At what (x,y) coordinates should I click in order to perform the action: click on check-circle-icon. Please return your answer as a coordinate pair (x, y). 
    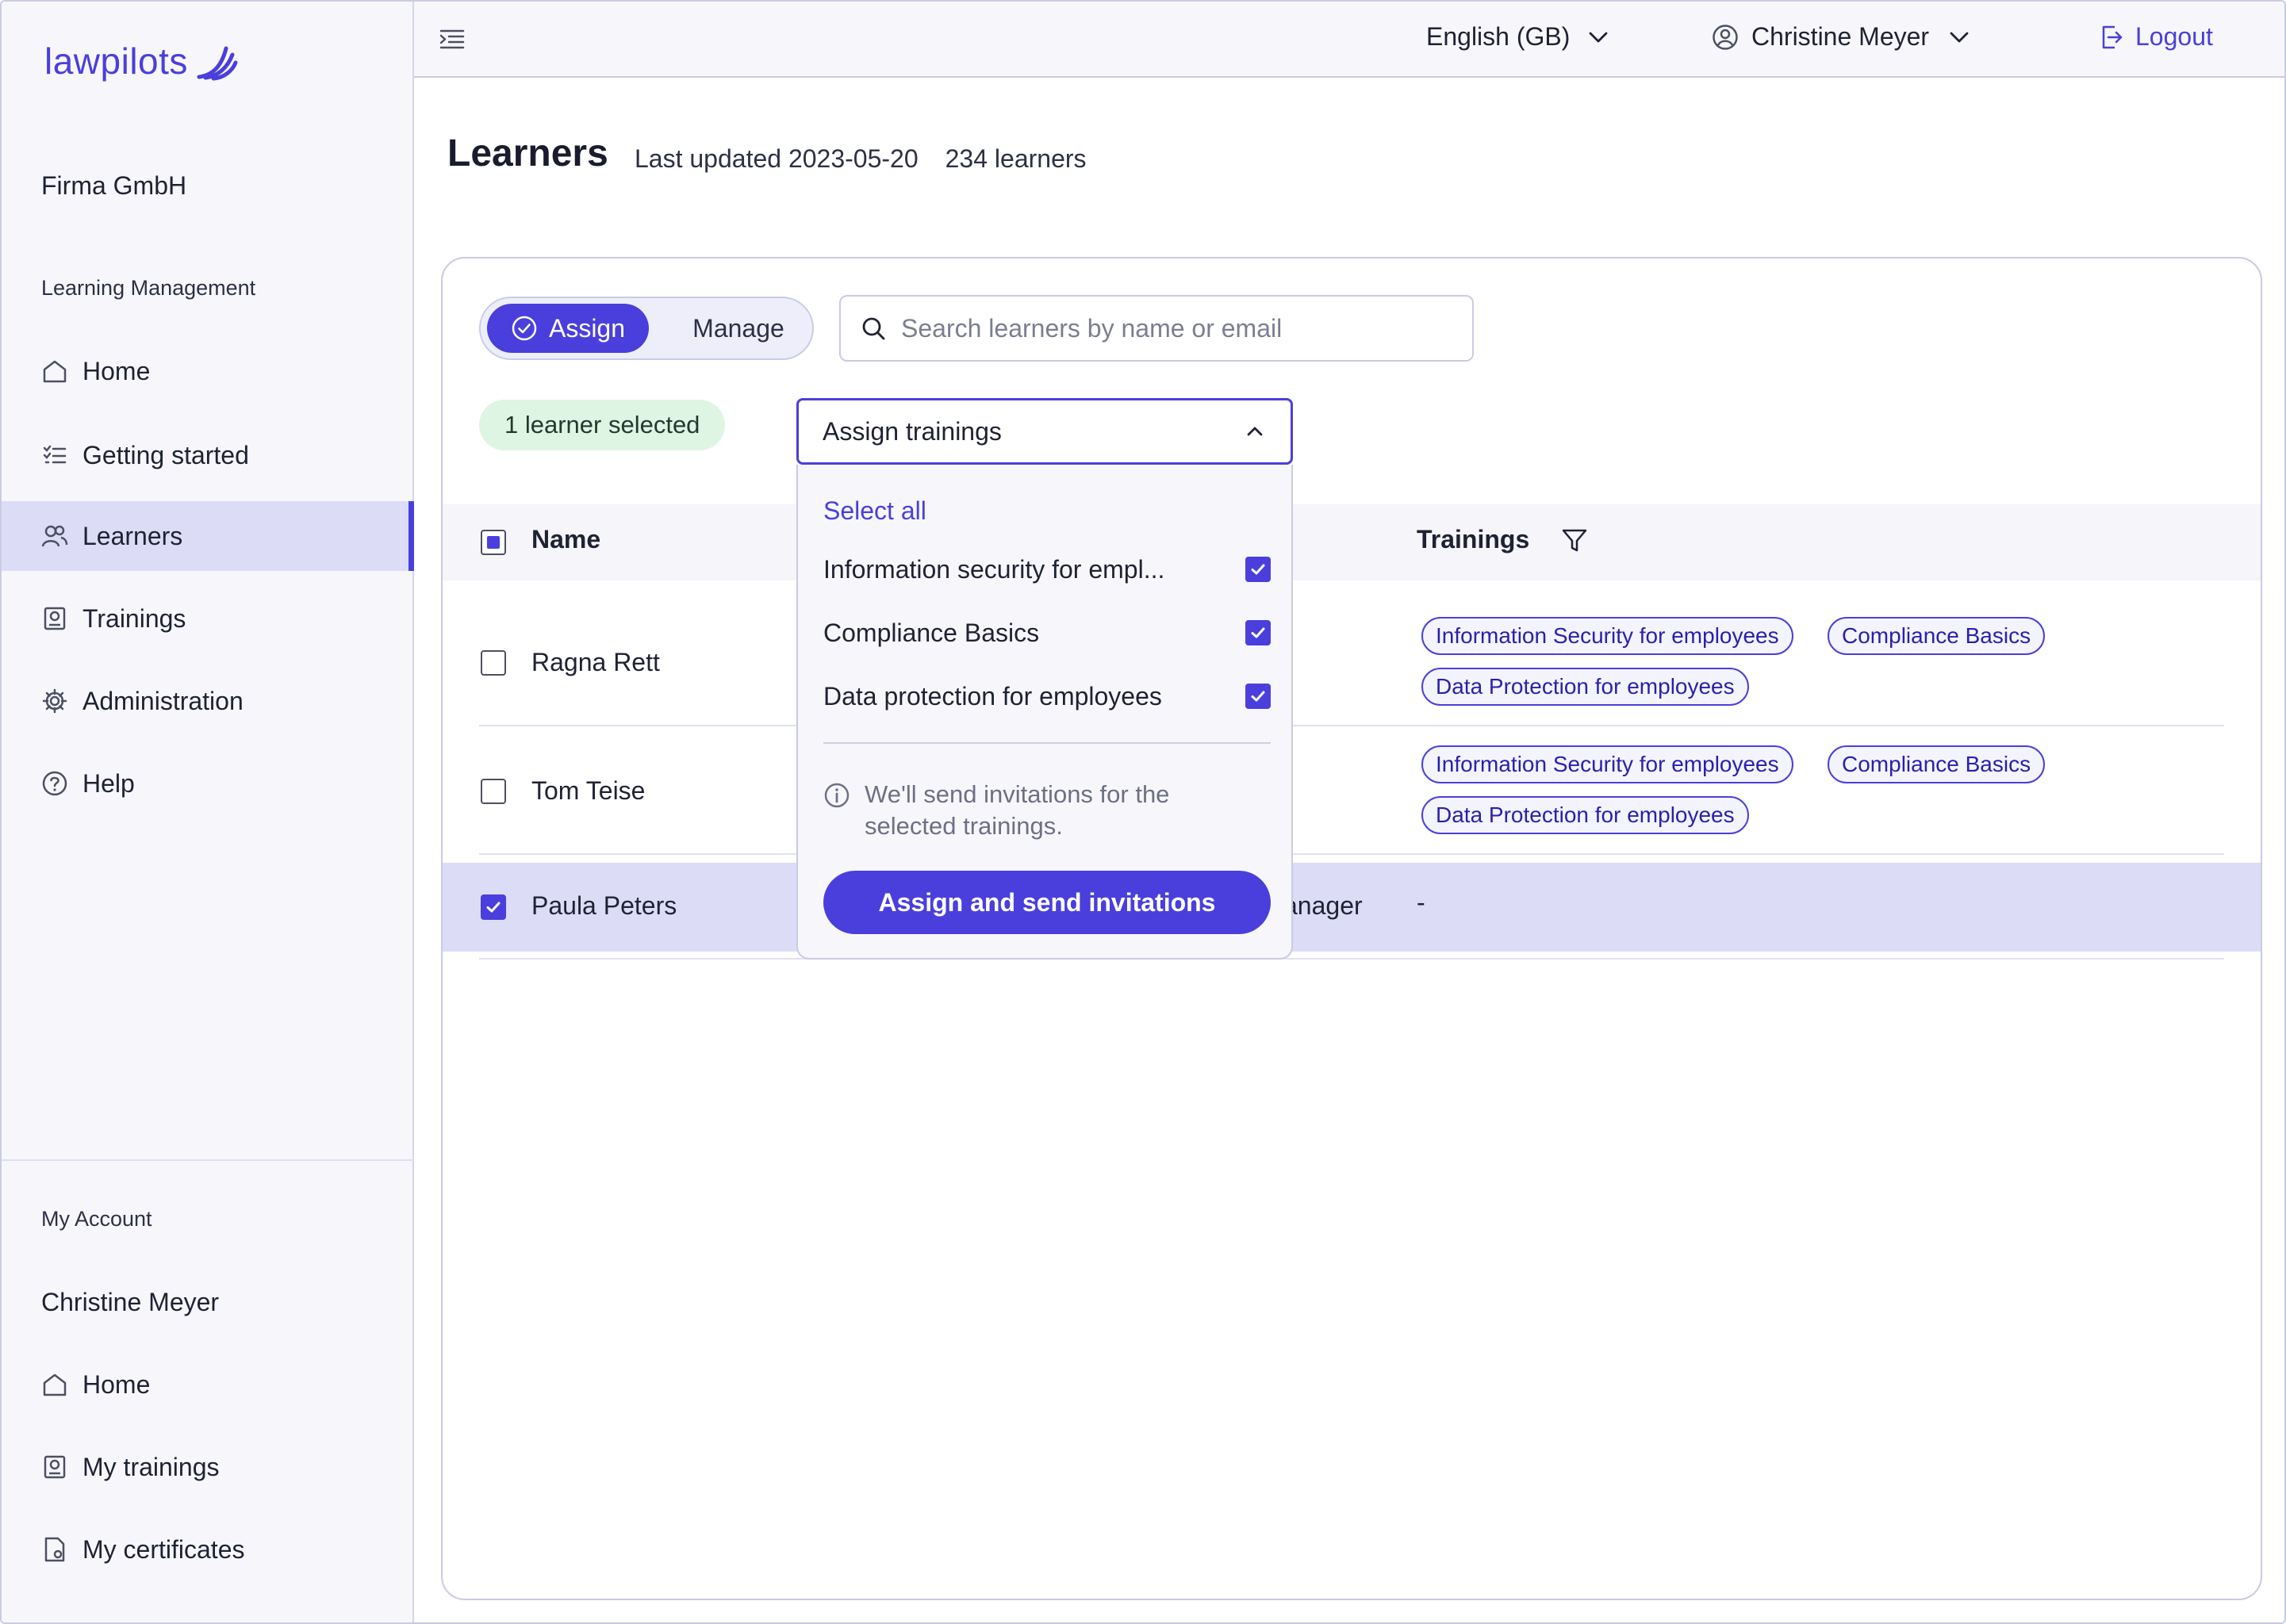
    Looking at the image, I should click on (524, 328).